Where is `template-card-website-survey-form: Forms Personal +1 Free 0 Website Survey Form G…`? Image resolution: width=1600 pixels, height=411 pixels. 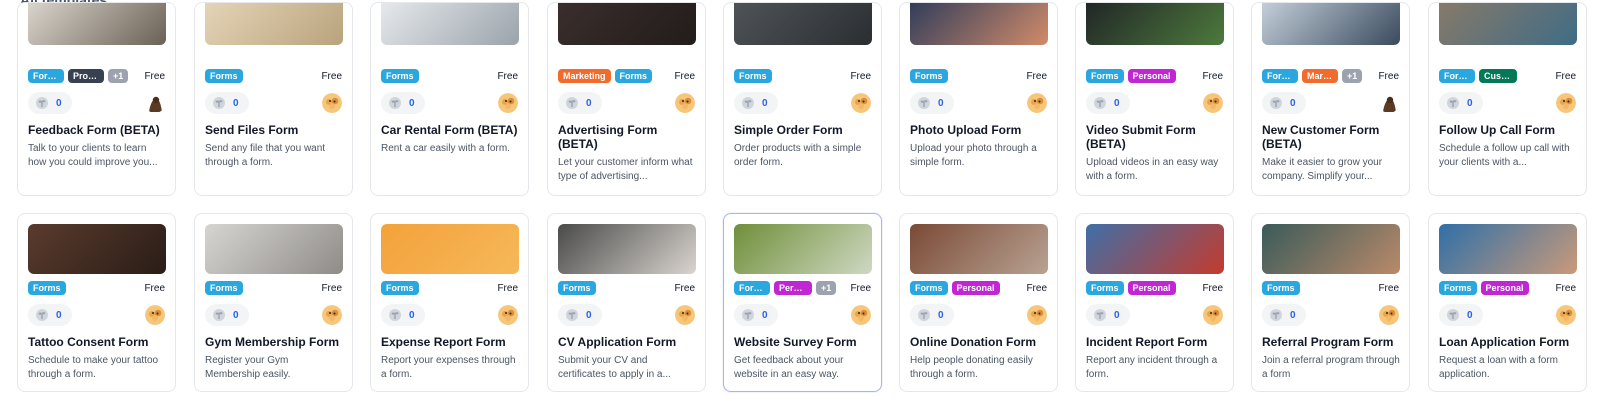 template-card-website-survey-form: Forms Personal +1 Free 0 Website Survey Form G… is located at coordinates (802, 302).